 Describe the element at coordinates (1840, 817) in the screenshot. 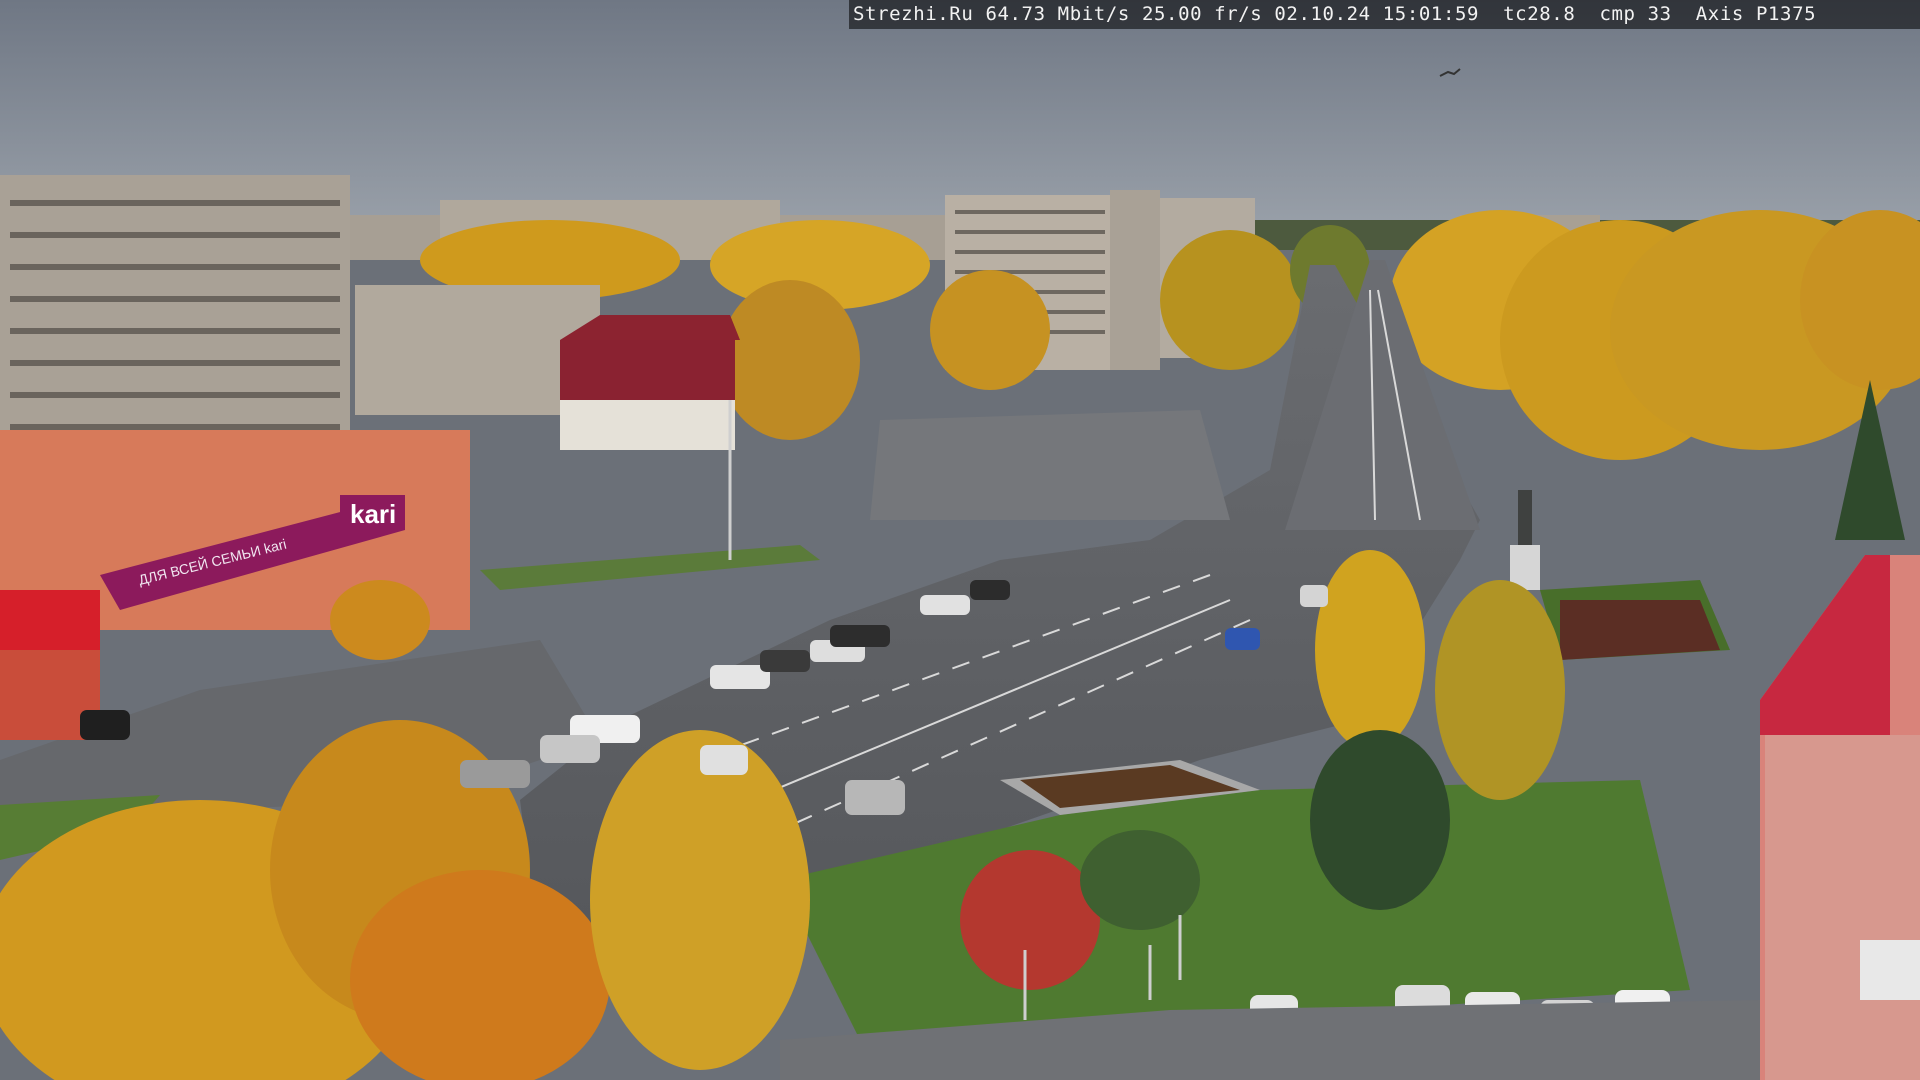

I see `right-tower-building` at that location.